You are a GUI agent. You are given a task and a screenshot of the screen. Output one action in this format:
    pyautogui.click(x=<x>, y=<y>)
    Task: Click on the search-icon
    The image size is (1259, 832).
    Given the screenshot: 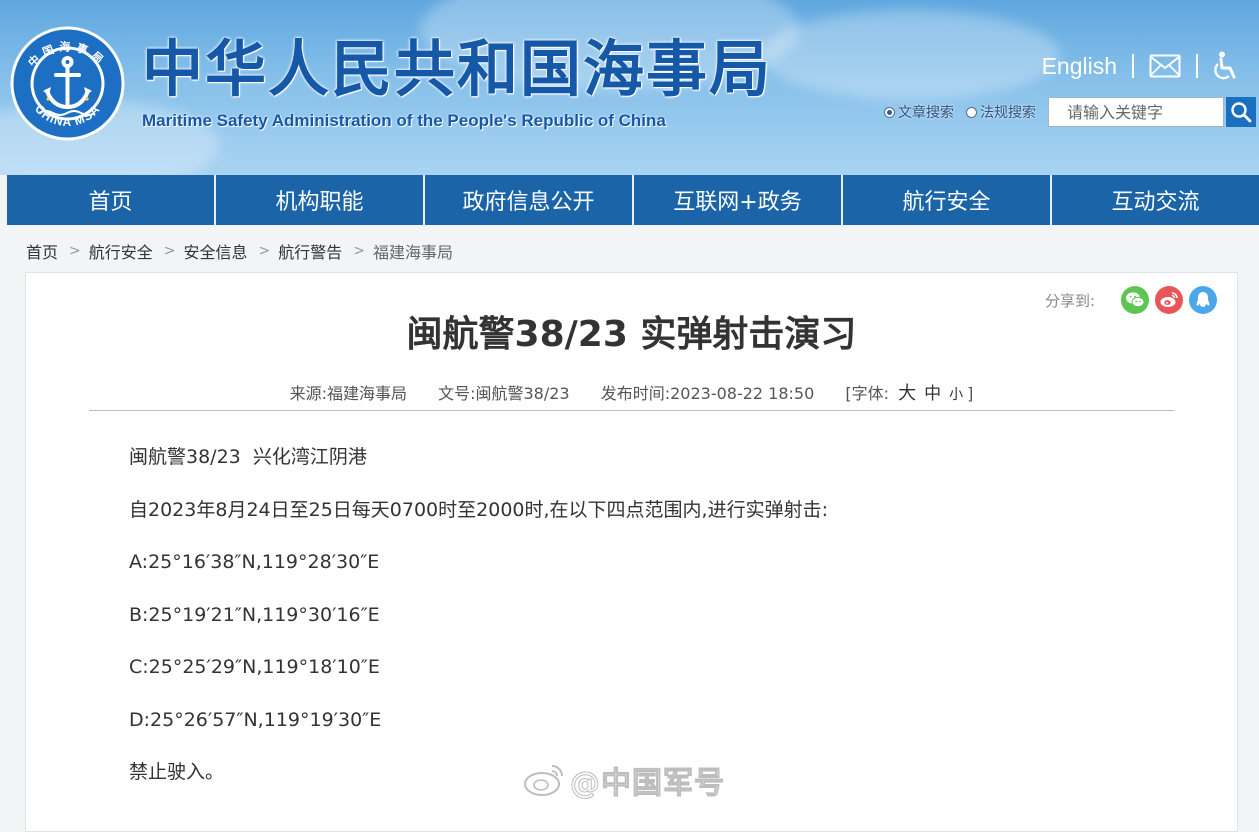 What is the action you would take?
    pyautogui.click(x=1241, y=112)
    